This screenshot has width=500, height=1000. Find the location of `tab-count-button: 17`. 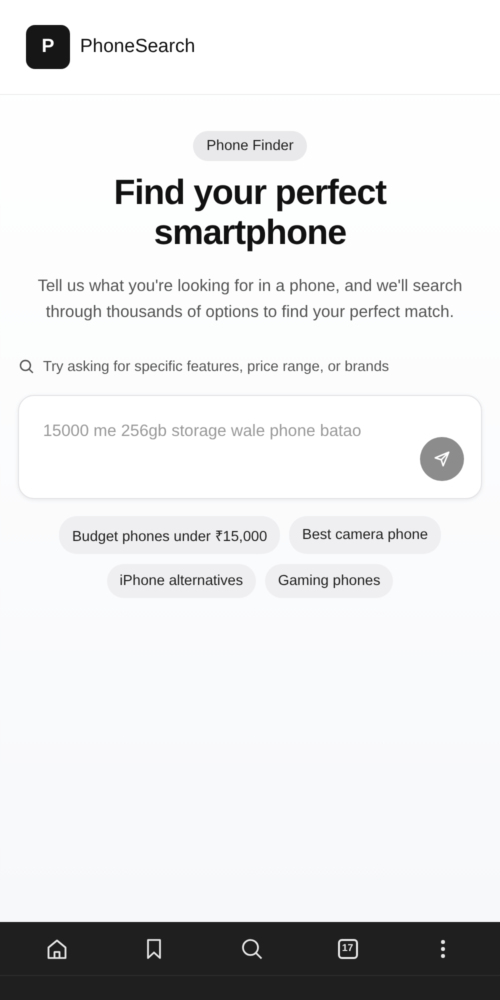

tab-count-button: 17 is located at coordinates (348, 948).